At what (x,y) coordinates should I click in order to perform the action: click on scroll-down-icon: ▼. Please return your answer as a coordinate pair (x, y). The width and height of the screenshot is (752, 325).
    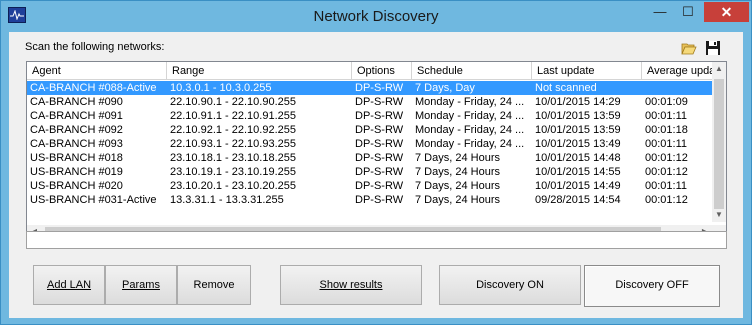
    Looking at the image, I should click on (719, 215).